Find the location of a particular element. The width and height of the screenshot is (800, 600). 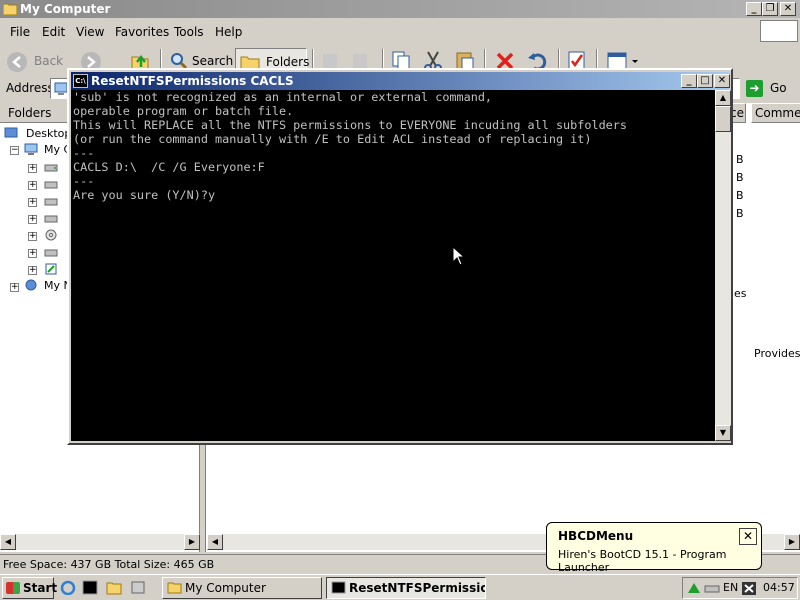

hbcd-tray-icon is located at coordinates (749, 588).